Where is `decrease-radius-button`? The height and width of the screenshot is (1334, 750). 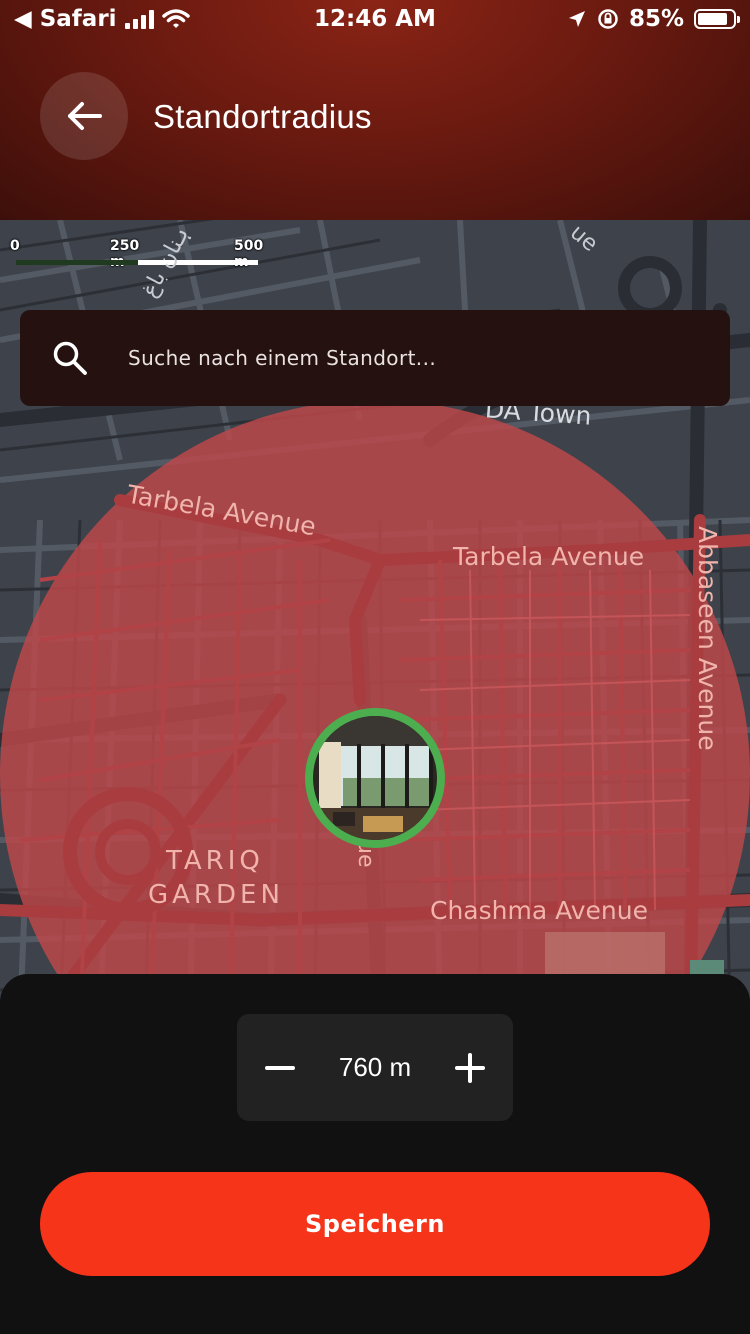
decrease-radius-button is located at coordinates (280, 1067).